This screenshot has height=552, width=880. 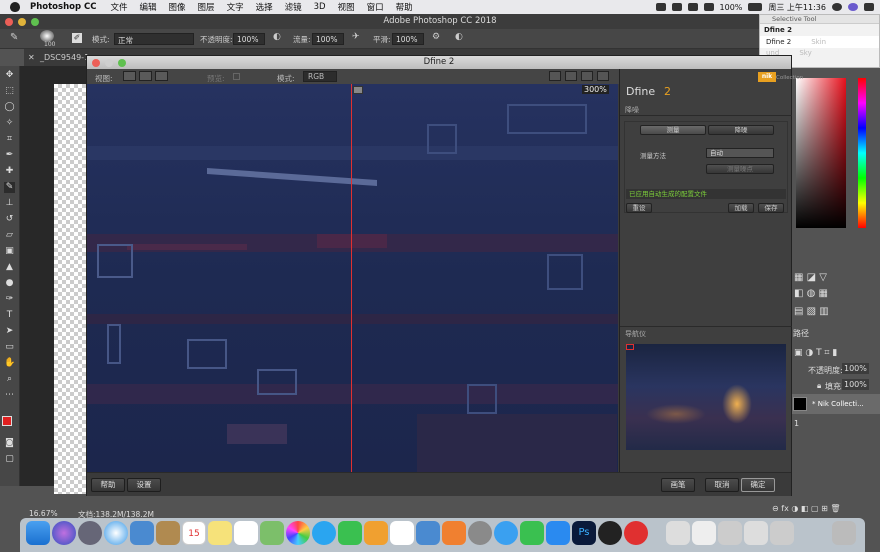 I want to click on zoom-level: 16.67%, so click(x=43, y=513).